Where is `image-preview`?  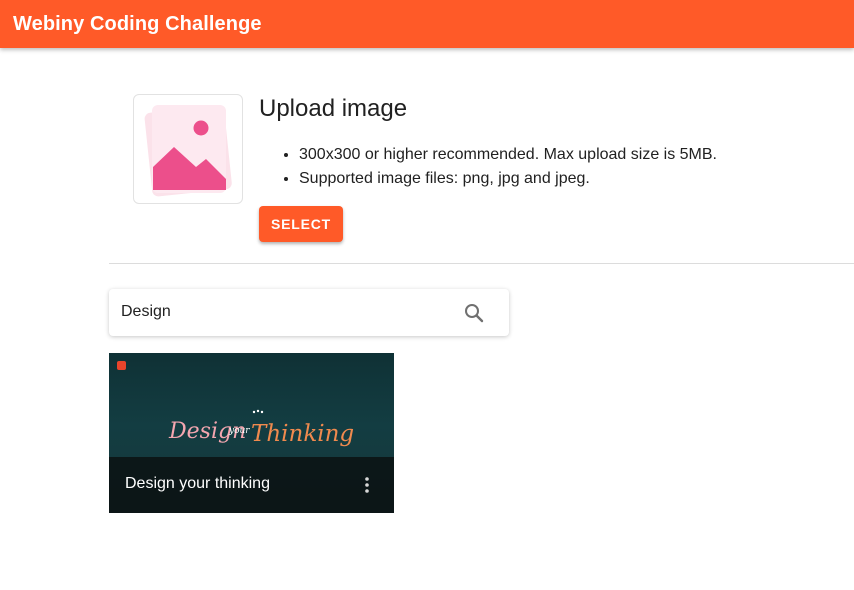 image-preview is located at coordinates (188, 149).